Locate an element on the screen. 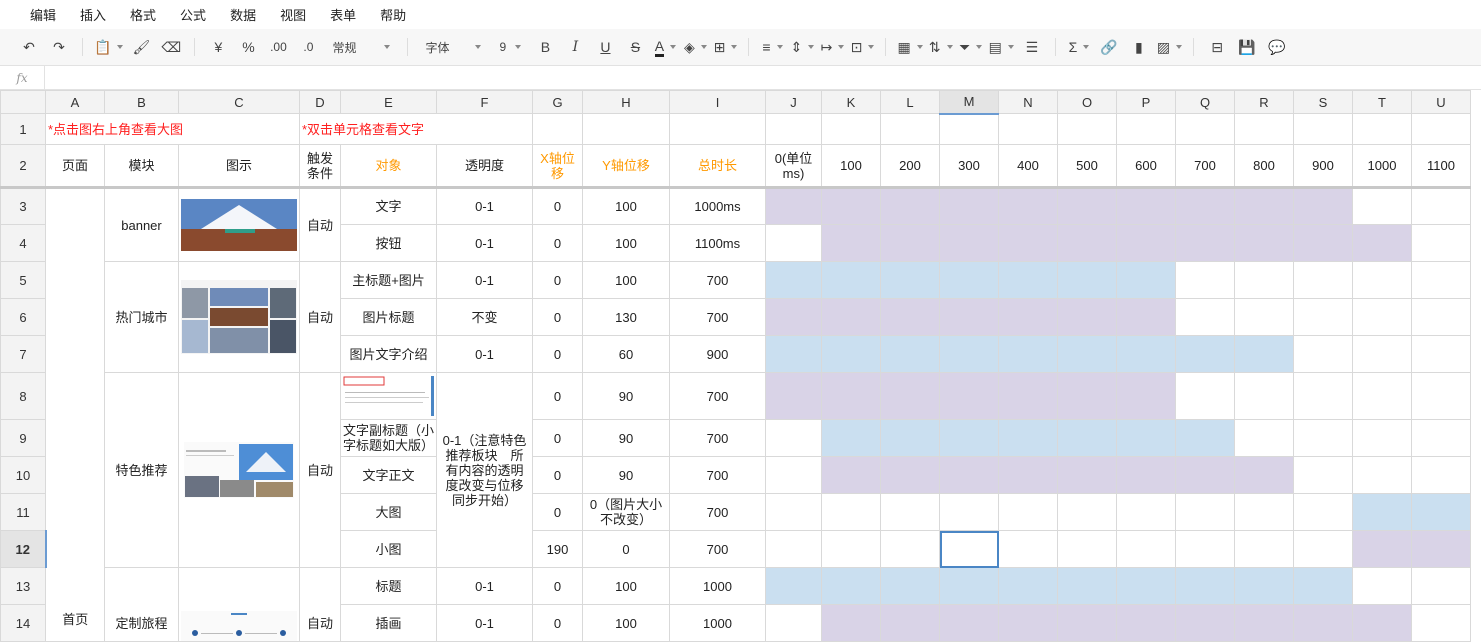 This screenshot has width=1481, height=642. sort-icon: ⇅ is located at coordinates (941, 47).